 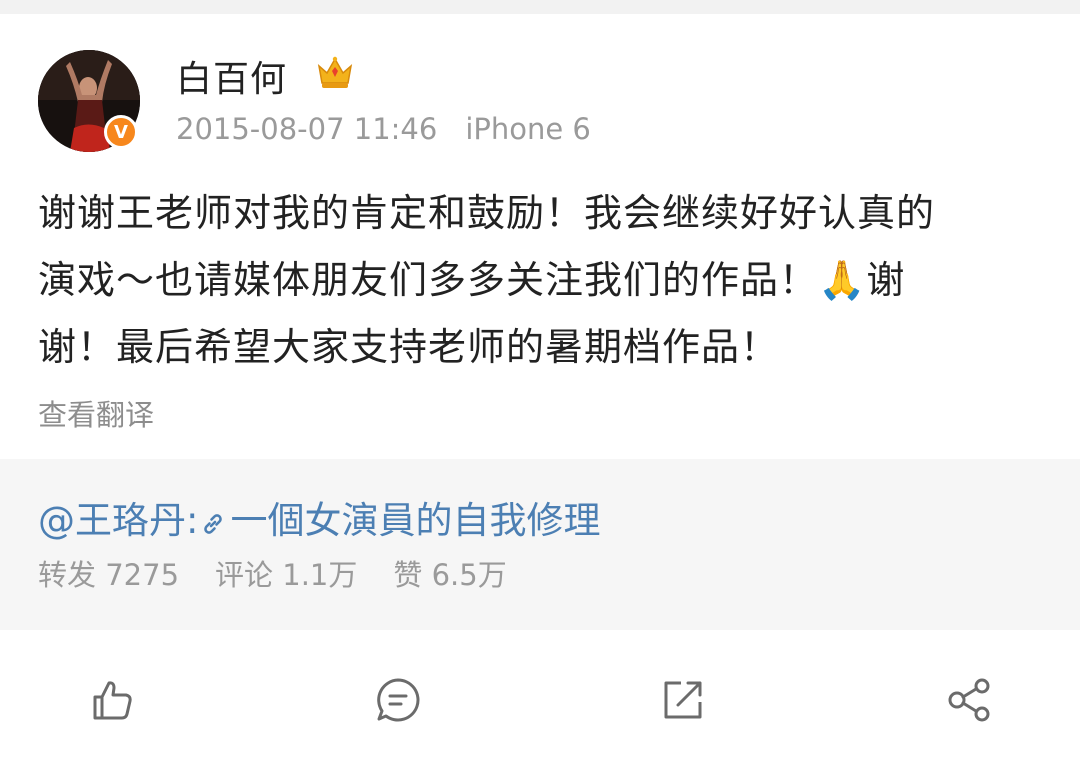 What do you see at coordinates (307, 129) in the screenshot?
I see `post-timestamp: 2015-08-07 11:46` at bounding box center [307, 129].